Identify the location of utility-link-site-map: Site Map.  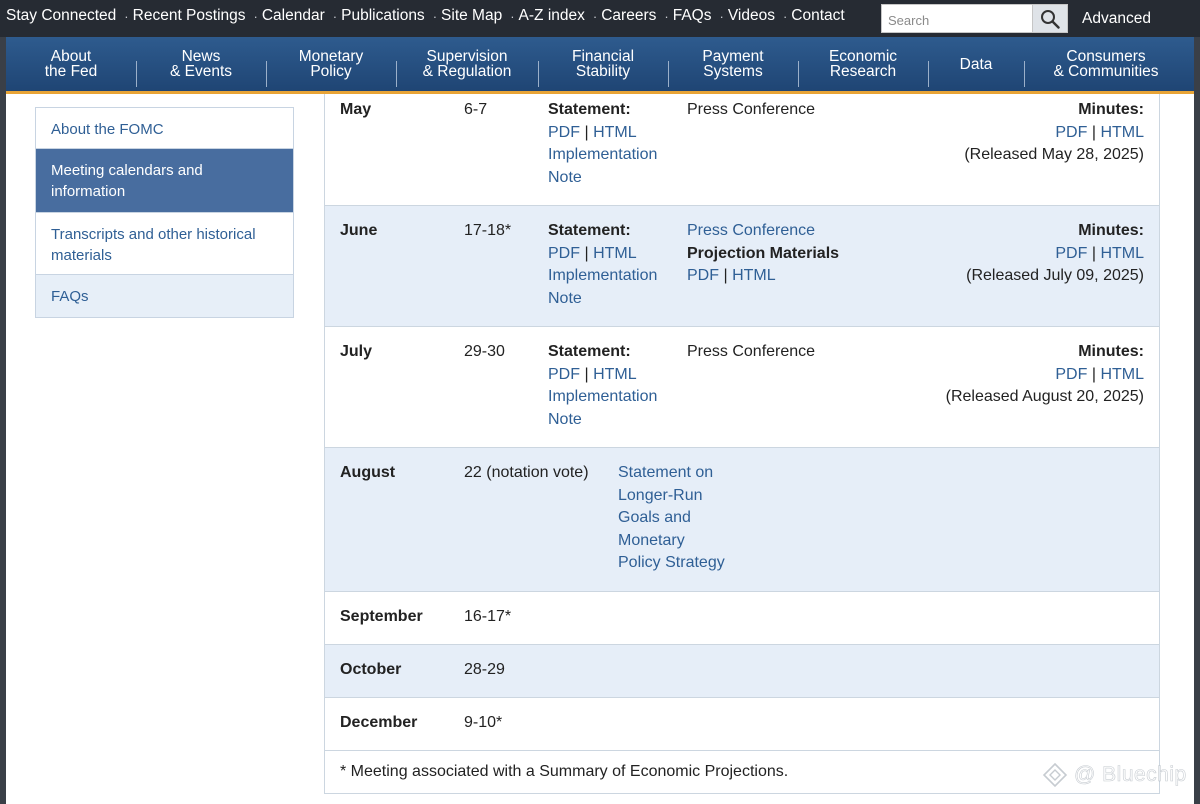
(471, 16).